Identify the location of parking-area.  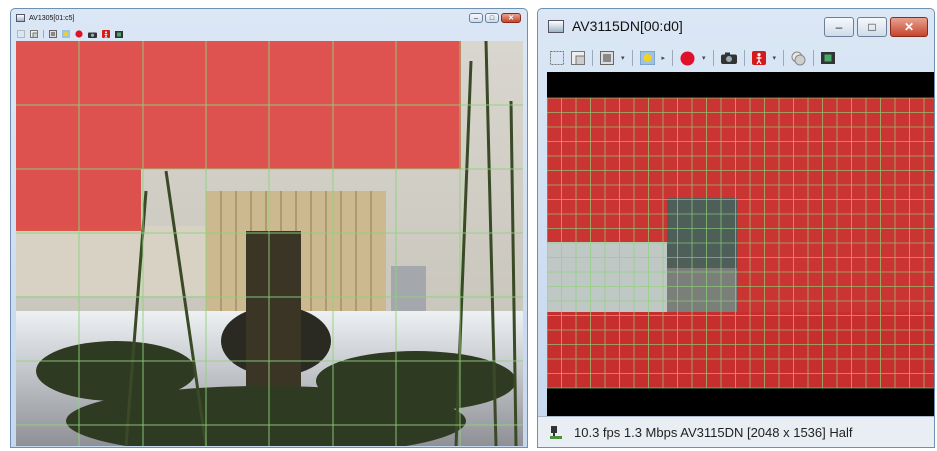
(607, 277).